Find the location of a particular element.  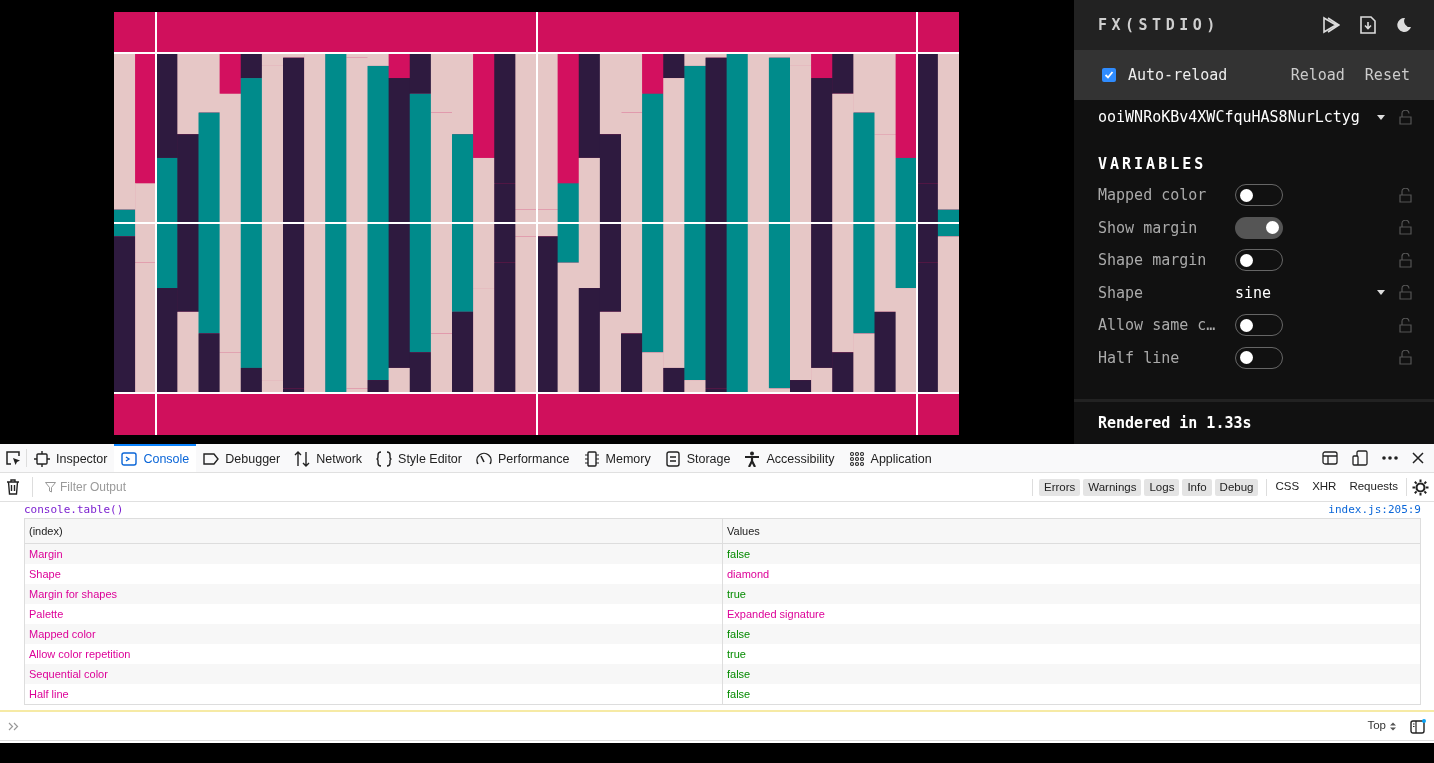

filter-button: Requests is located at coordinates (1373, 487).